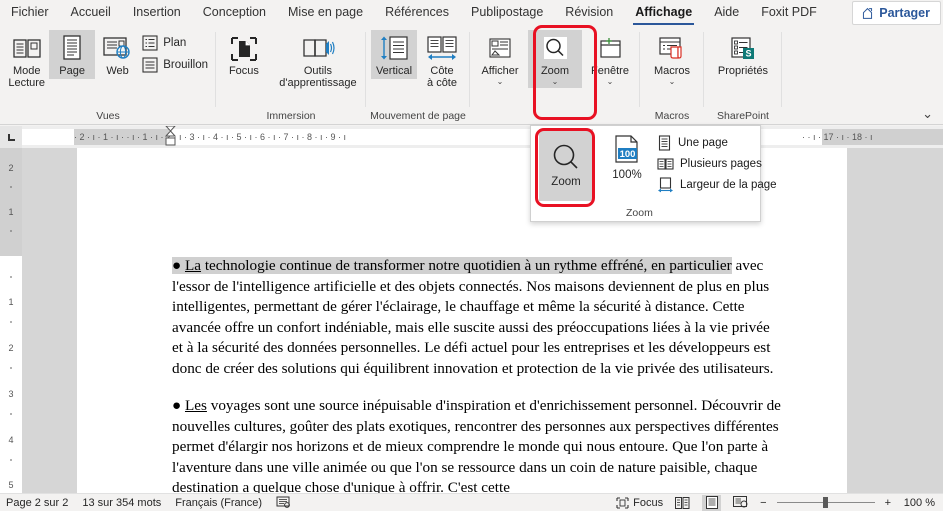 The image size is (943, 511). What do you see at coordinates (27, 77) in the screenshot?
I see `ribbon-button-label: Mode Lecture` at bounding box center [27, 77].